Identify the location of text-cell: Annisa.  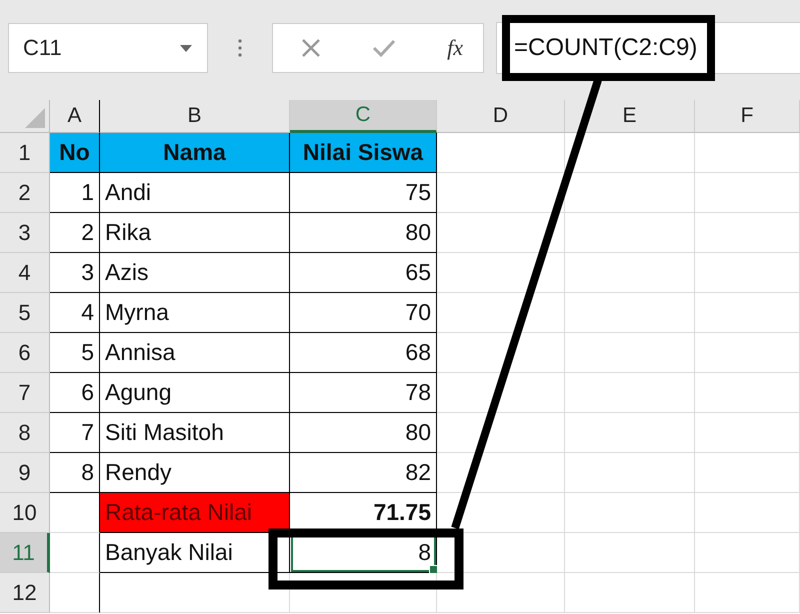
(195, 353).